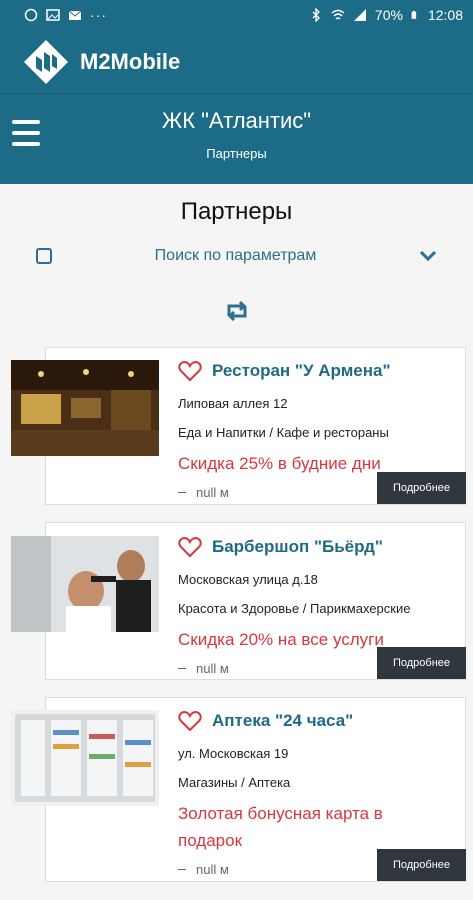 The image size is (473, 900). I want to click on chevron-down-icon, so click(428, 256).